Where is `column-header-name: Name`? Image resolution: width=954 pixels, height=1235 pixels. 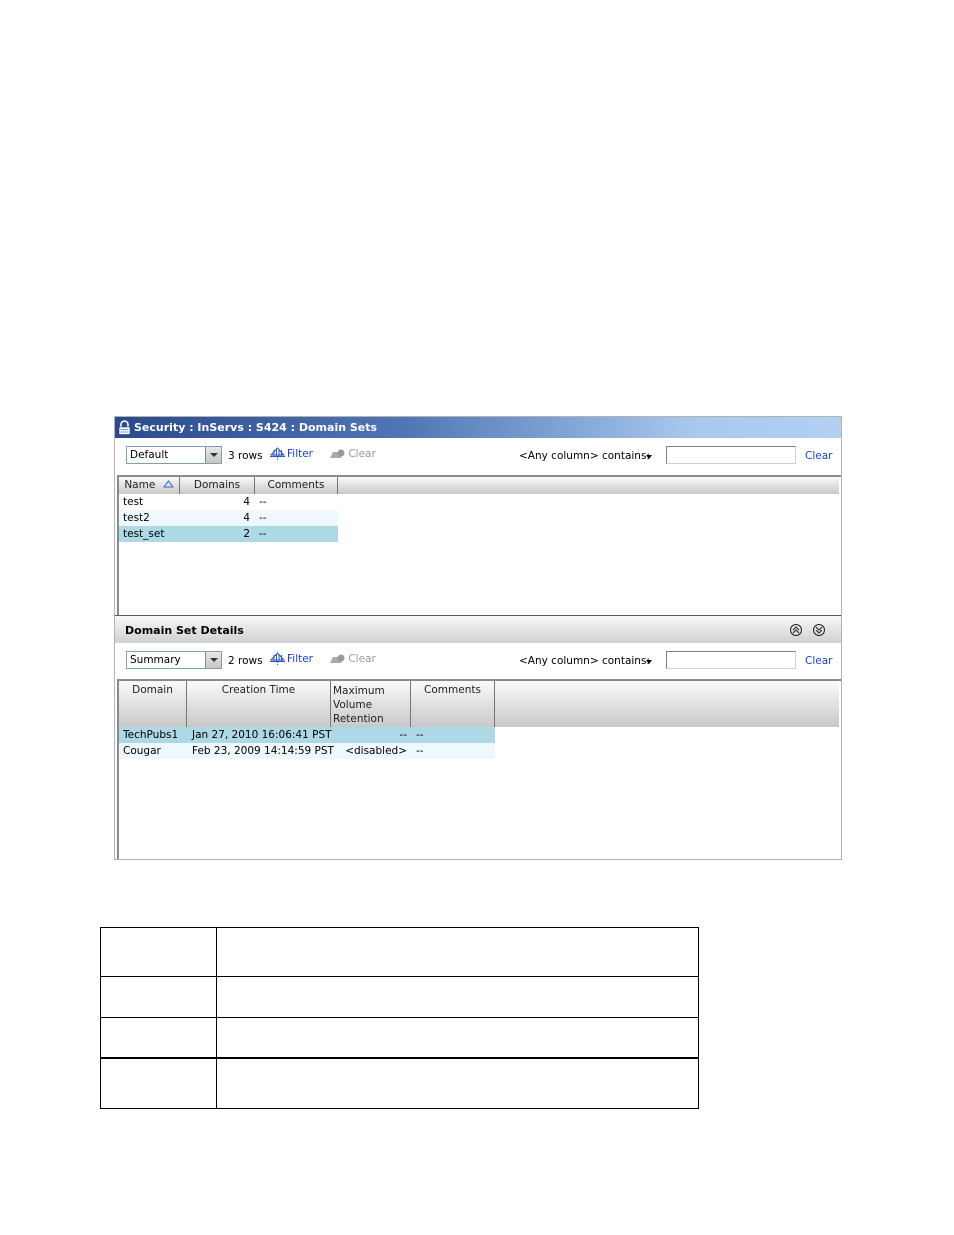 column-header-name: Name is located at coordinates (149, 485).